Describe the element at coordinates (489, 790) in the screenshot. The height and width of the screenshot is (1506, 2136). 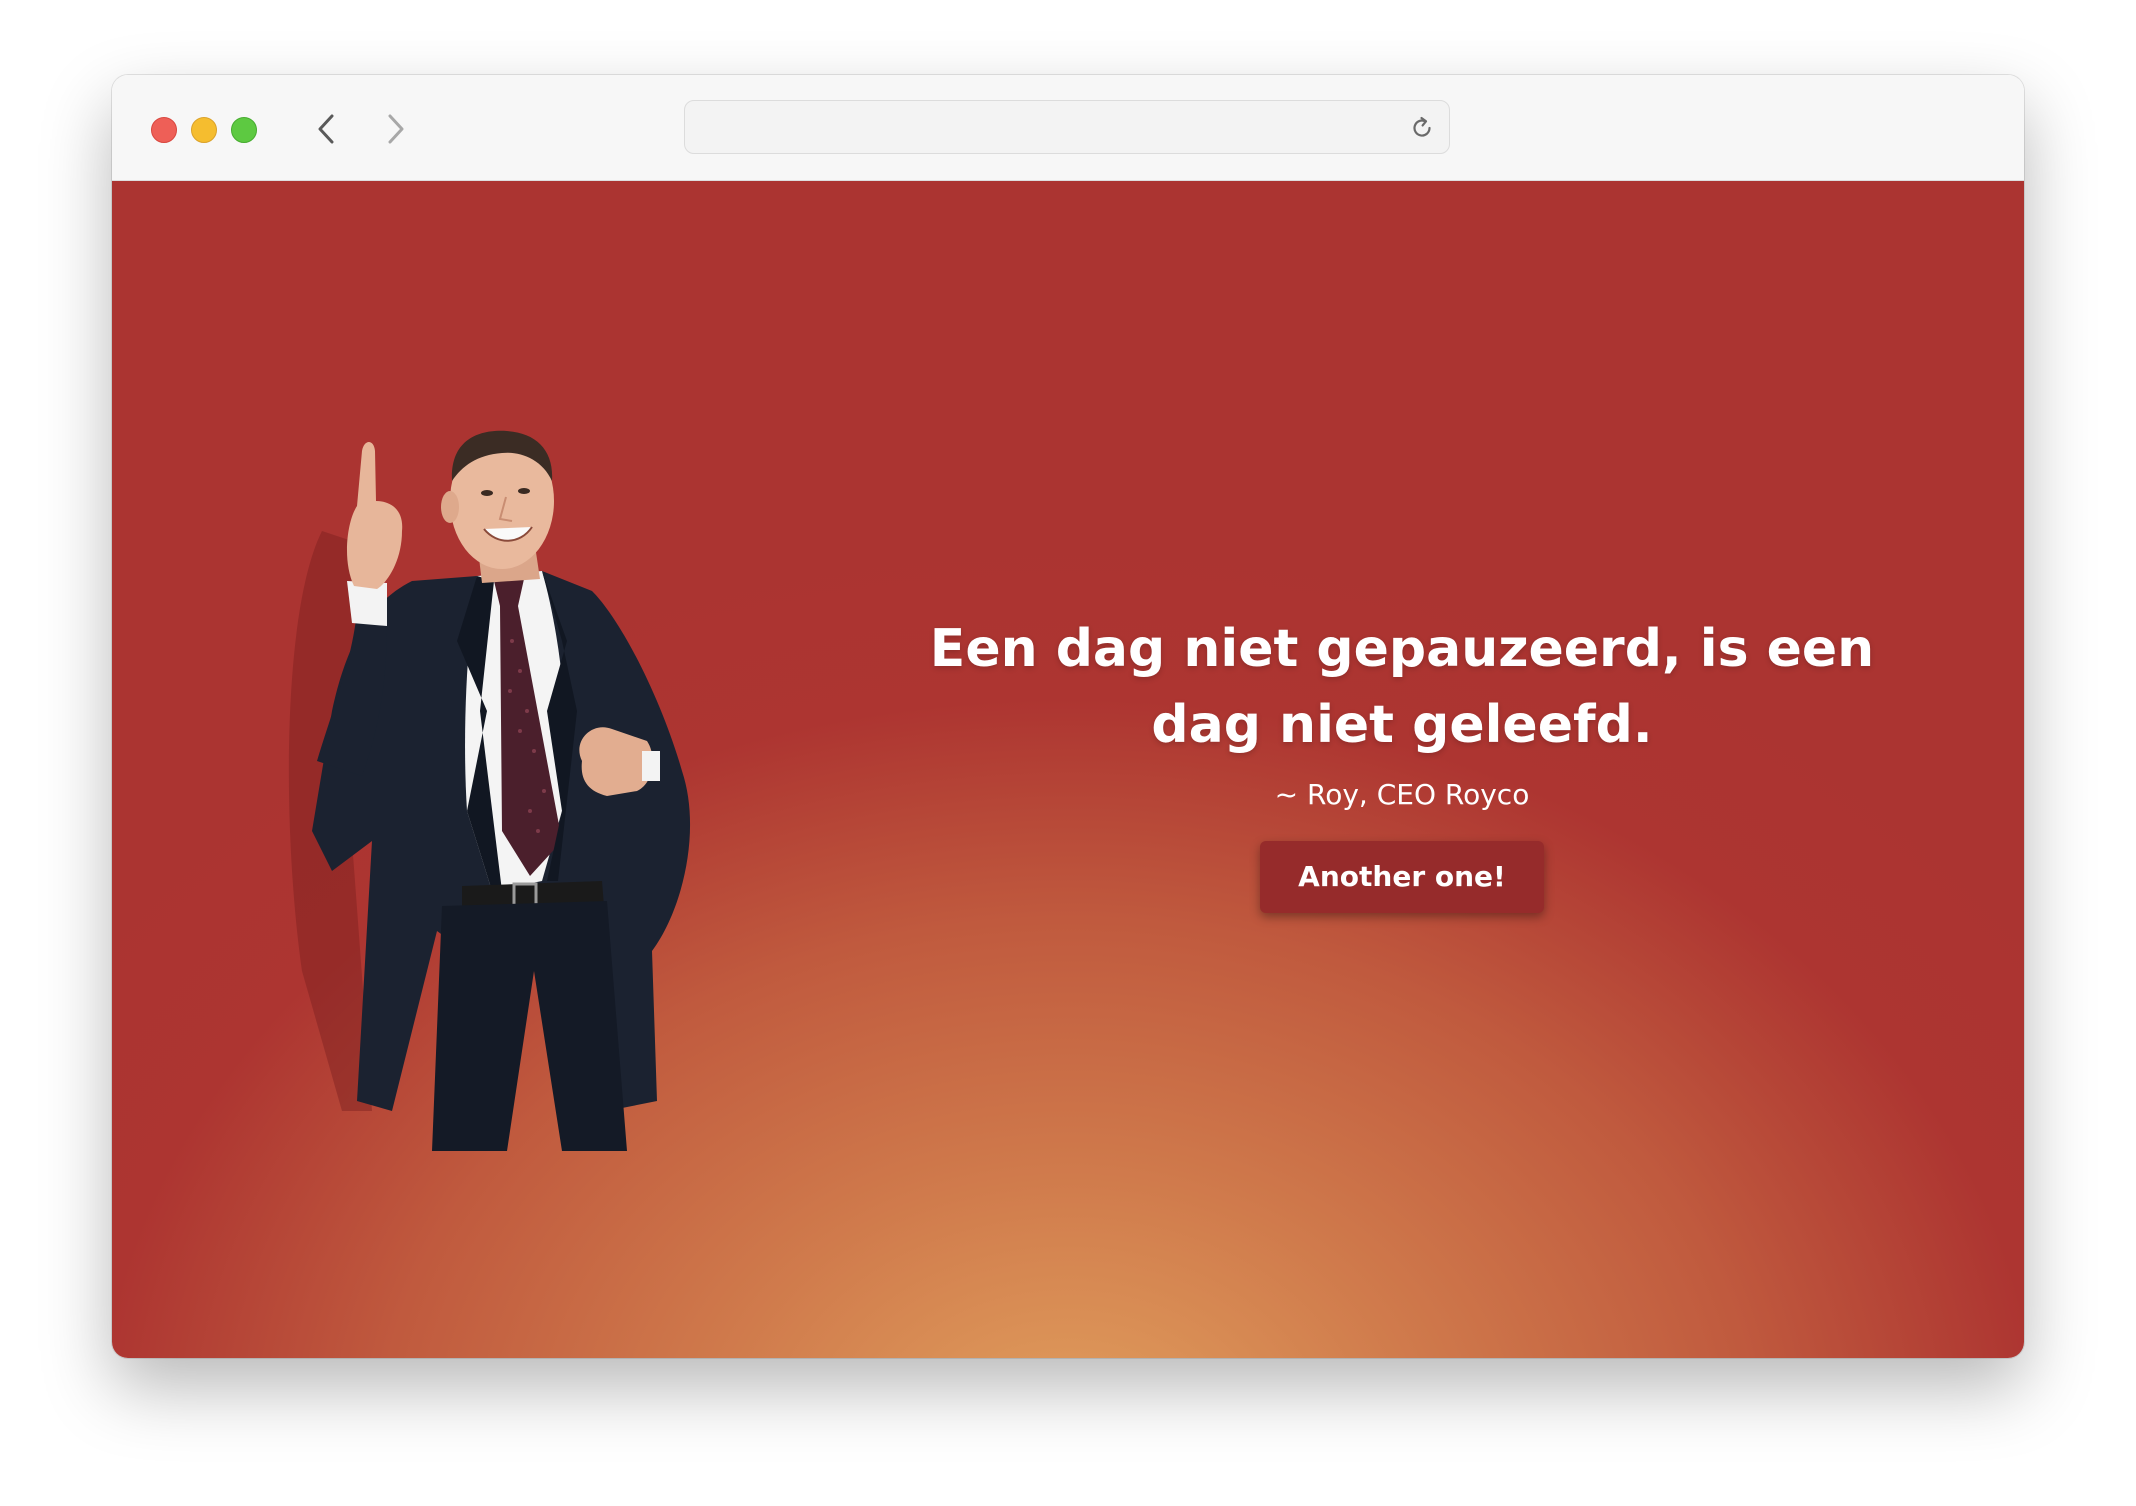
I see `ceo-photo` at that location.